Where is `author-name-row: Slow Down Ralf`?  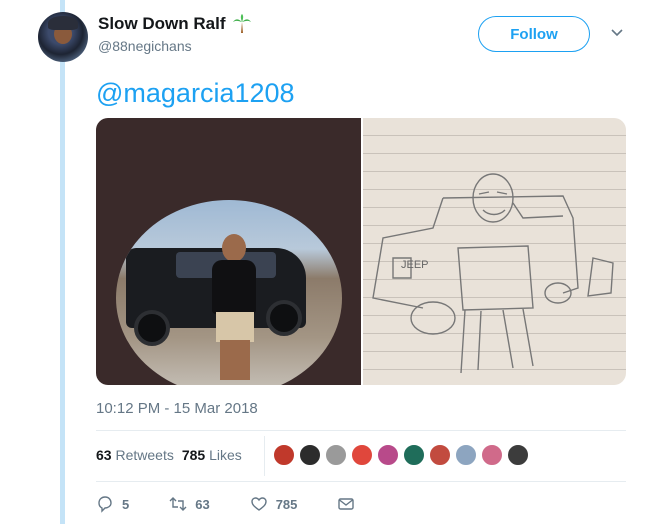
author-name-row: Slow Down Ralf is located at coordinates (175, 24).